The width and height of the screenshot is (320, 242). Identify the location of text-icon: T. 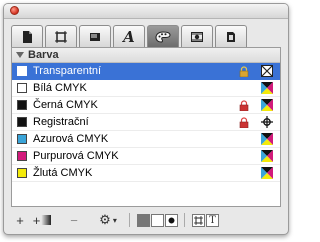
(212, 220).